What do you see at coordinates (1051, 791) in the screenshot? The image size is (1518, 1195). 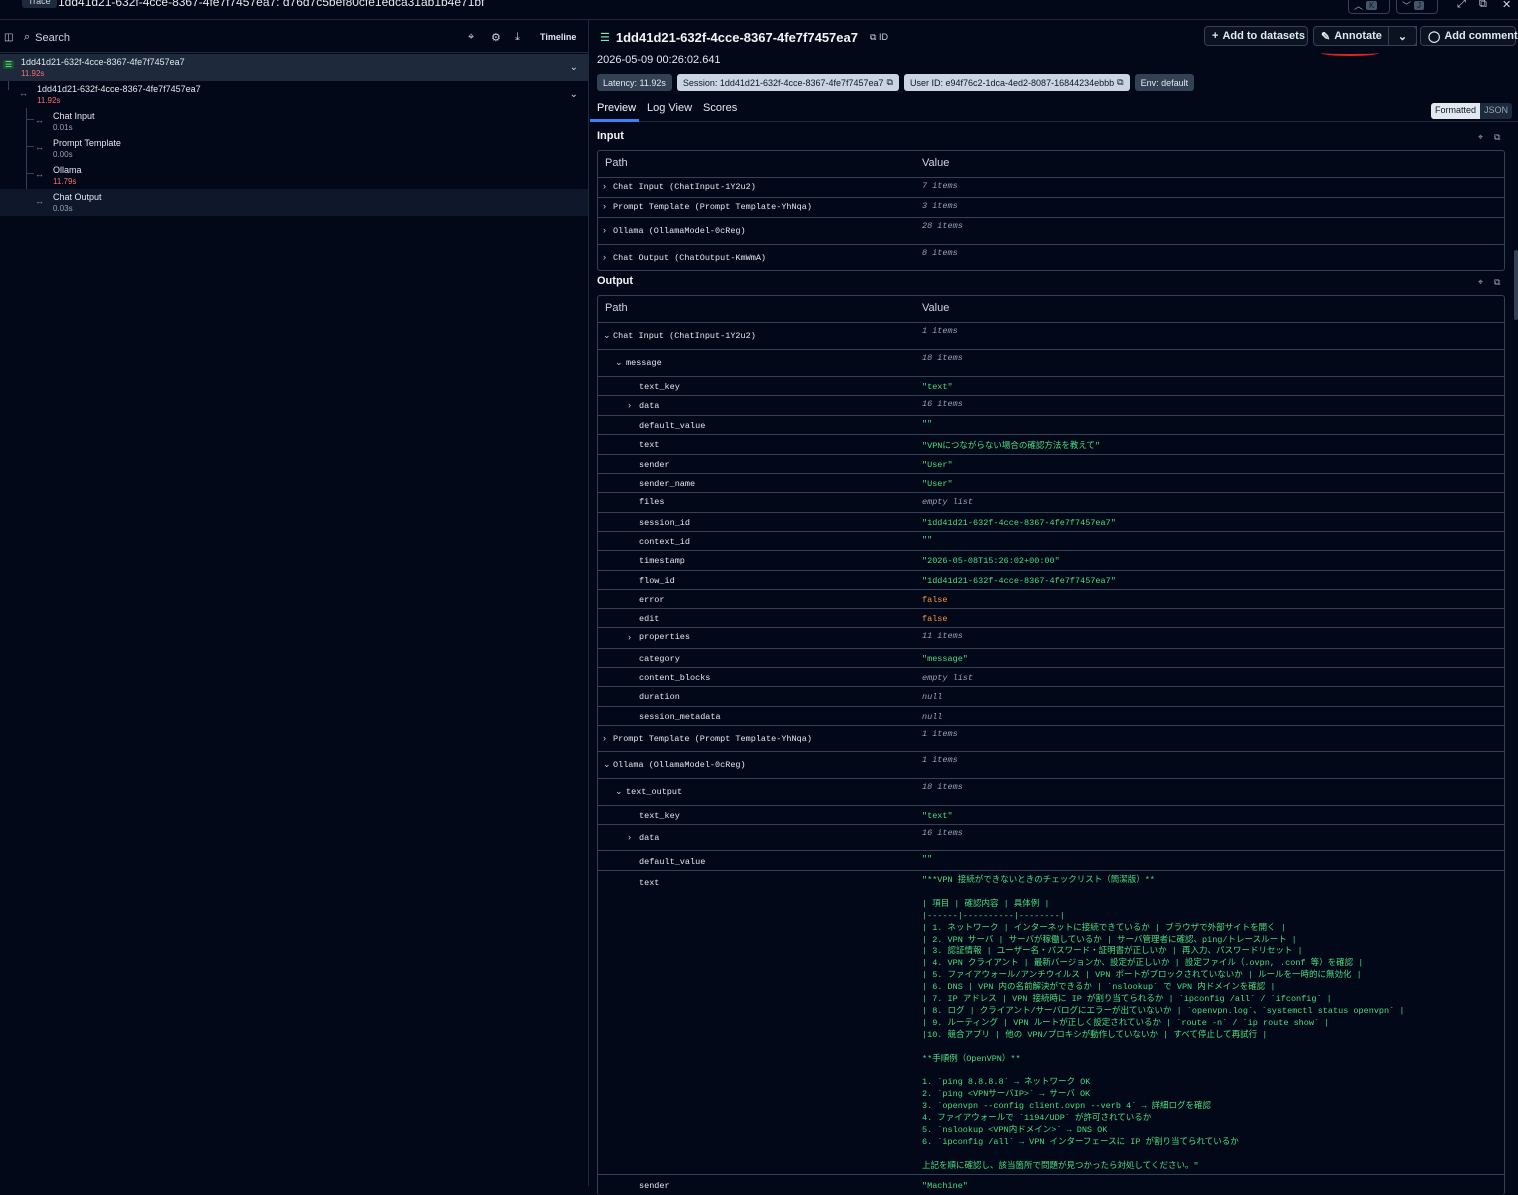 I see `table-row: ⌄ text_output 18 items` at bounding box center [1051, 791].